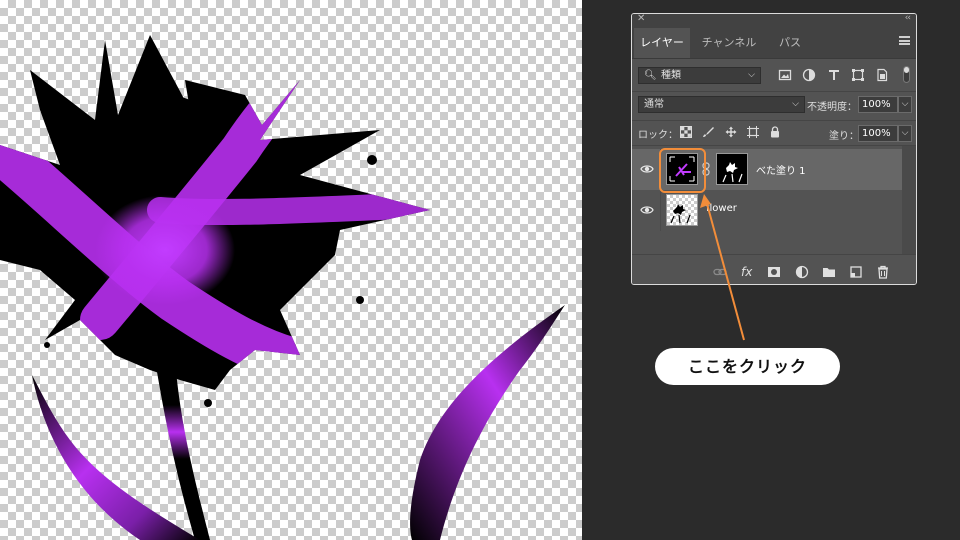 This screenshot has height=540, width=960. I want to click on panel-bottom-bar: fx, so click(774, 269).